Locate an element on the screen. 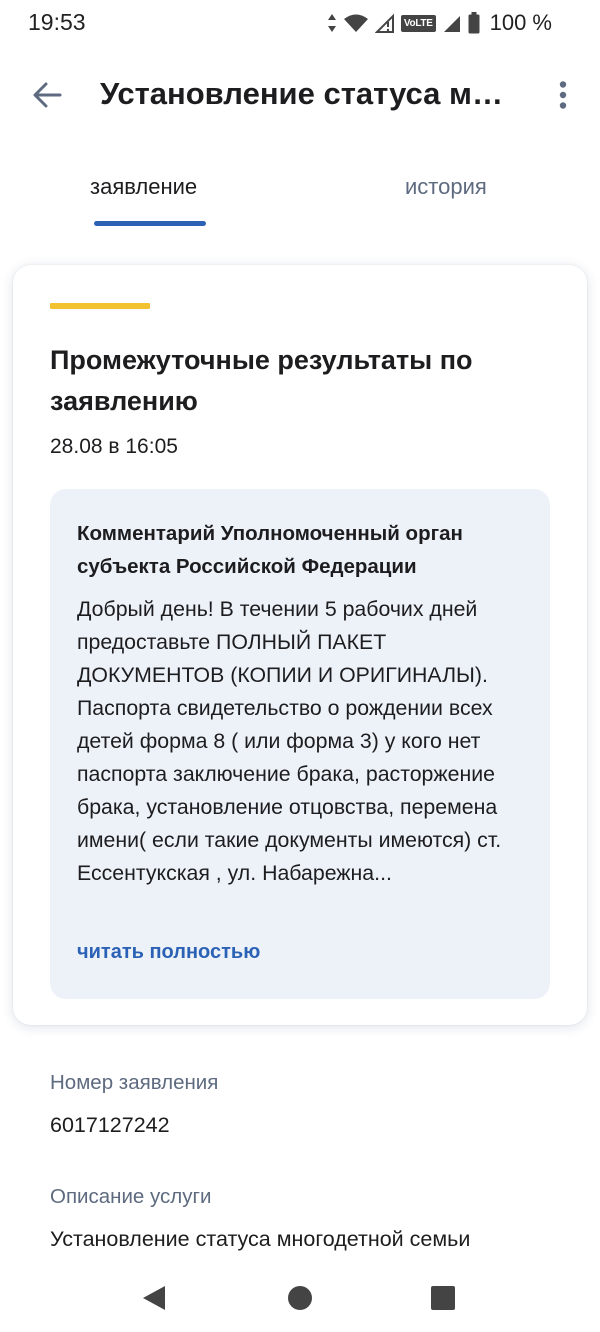  more-vertical-icon is located at coordinates (563, 95).